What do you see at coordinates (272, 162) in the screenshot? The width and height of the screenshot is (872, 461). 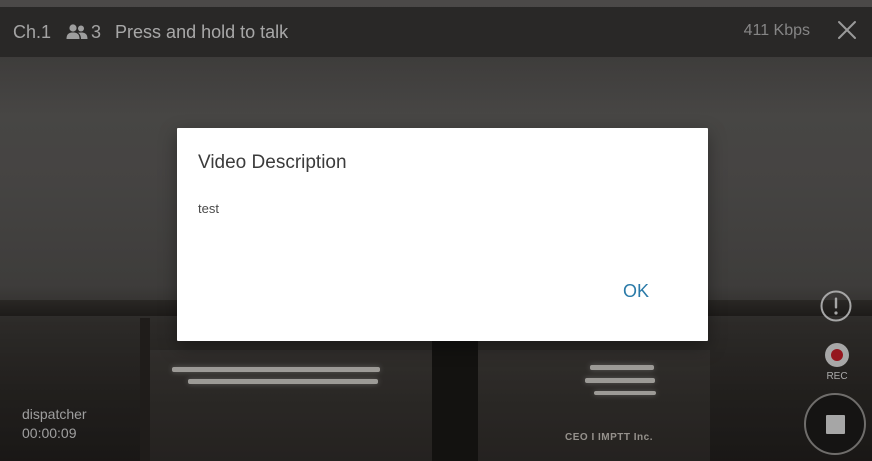 I see `dialog-title: Video Description` at bounding box center [272, 162].